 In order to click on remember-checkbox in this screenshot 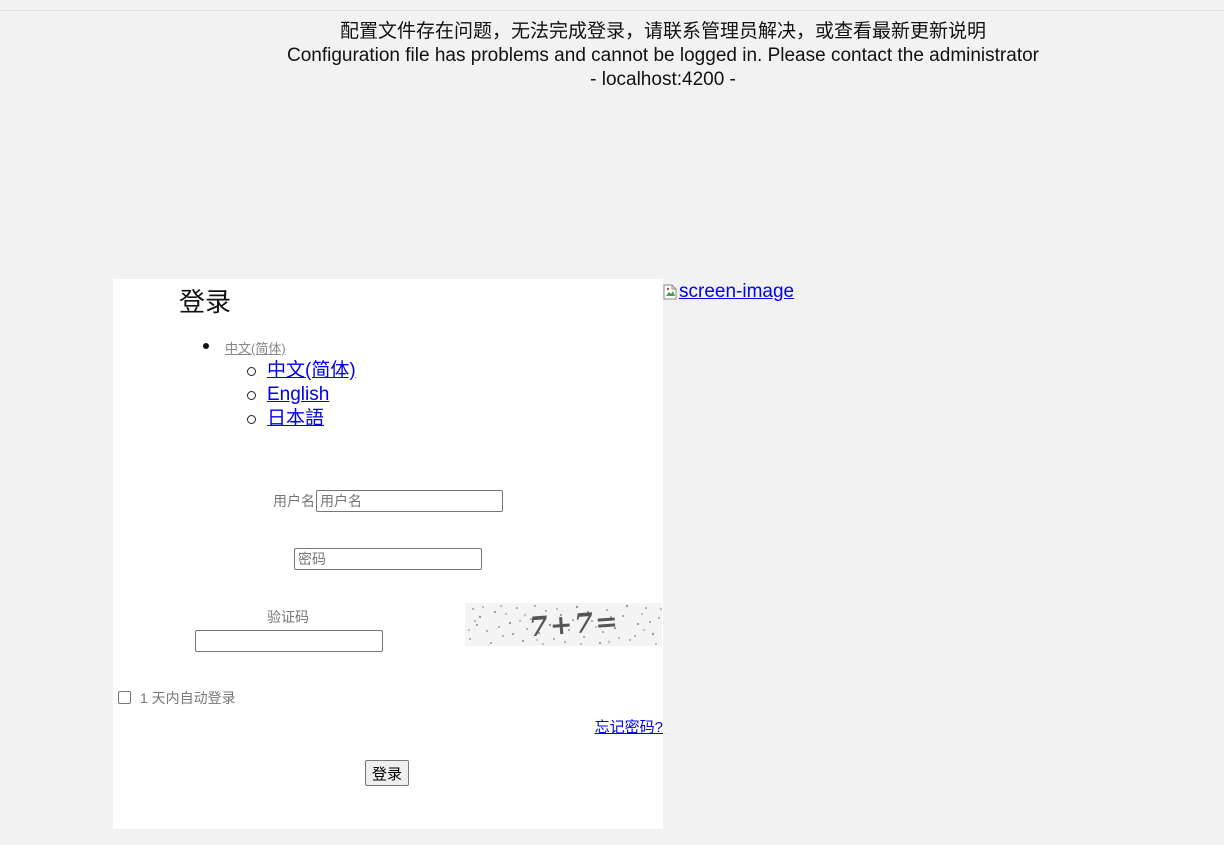, I will do `click(124, 697)`.